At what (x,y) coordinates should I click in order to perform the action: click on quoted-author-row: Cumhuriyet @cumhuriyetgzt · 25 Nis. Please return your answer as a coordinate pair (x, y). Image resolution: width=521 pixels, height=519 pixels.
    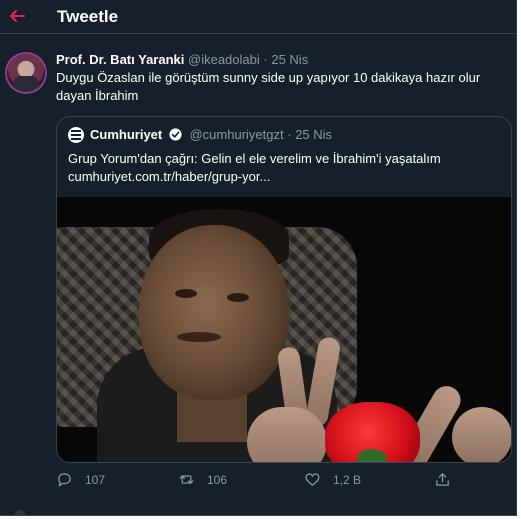
    Looking at the image, I should click on (211, 134).